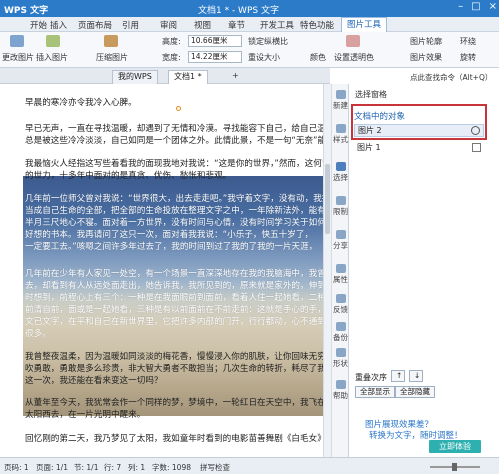 The height and width of the screenshot is (474, 499). I want to click on status-col: 列: 1, so click(137, 467).